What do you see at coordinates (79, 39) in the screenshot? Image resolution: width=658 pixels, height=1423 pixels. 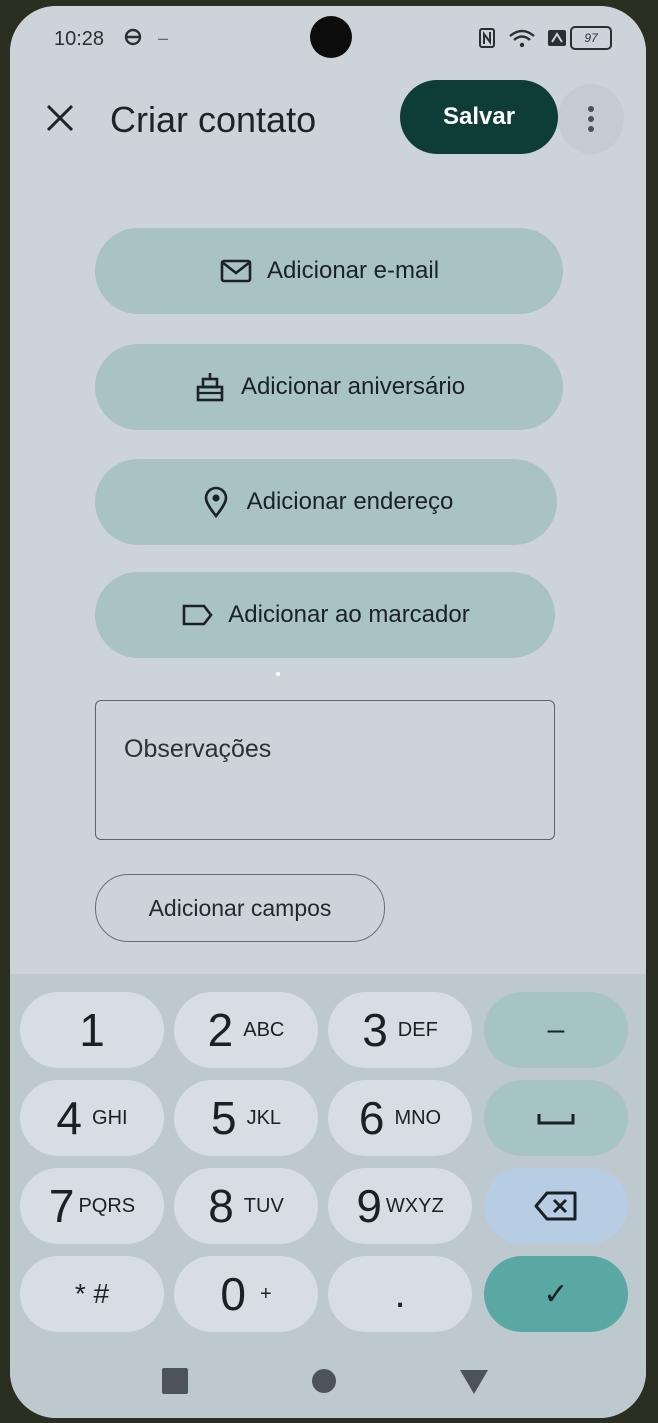 I see `status-time: 10:28` at bounding box center [79, 39].